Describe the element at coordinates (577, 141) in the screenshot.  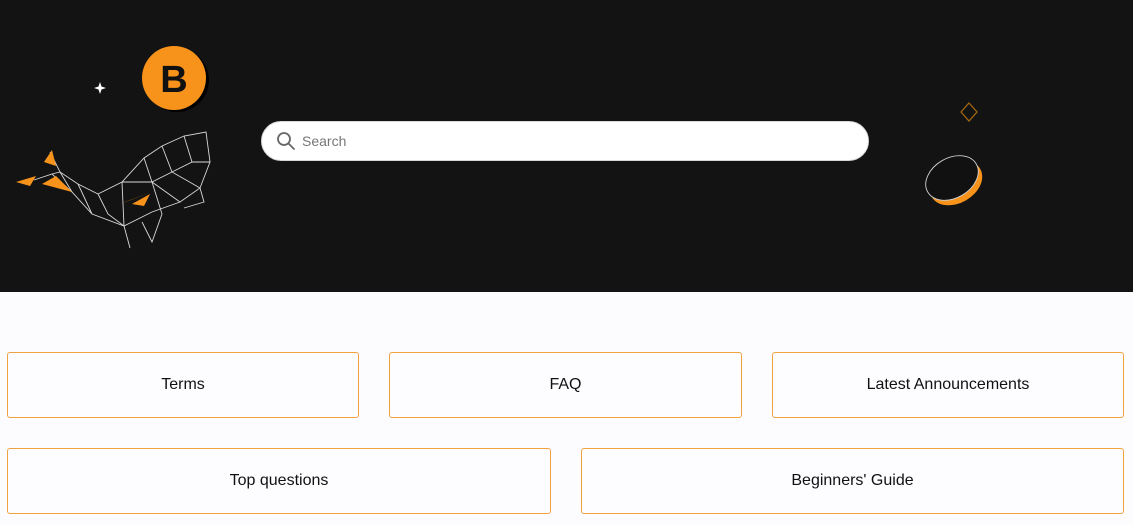
I see `search-input` at that location.